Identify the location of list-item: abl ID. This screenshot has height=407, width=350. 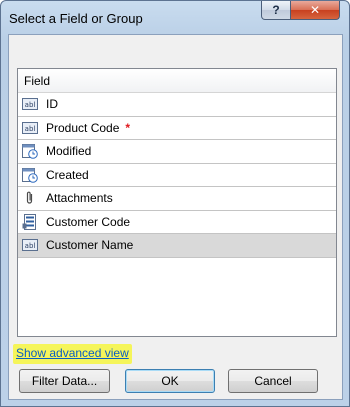
(177, 105).